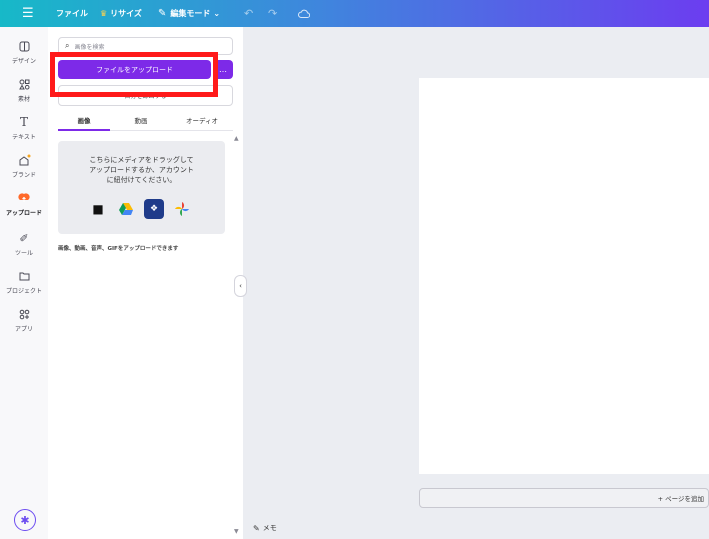 The image size is (709, 539). What do you see at coordinates (141, 123) in the screenshot?
I see `tab-videos: 動画` at bounding box center [141, 123].